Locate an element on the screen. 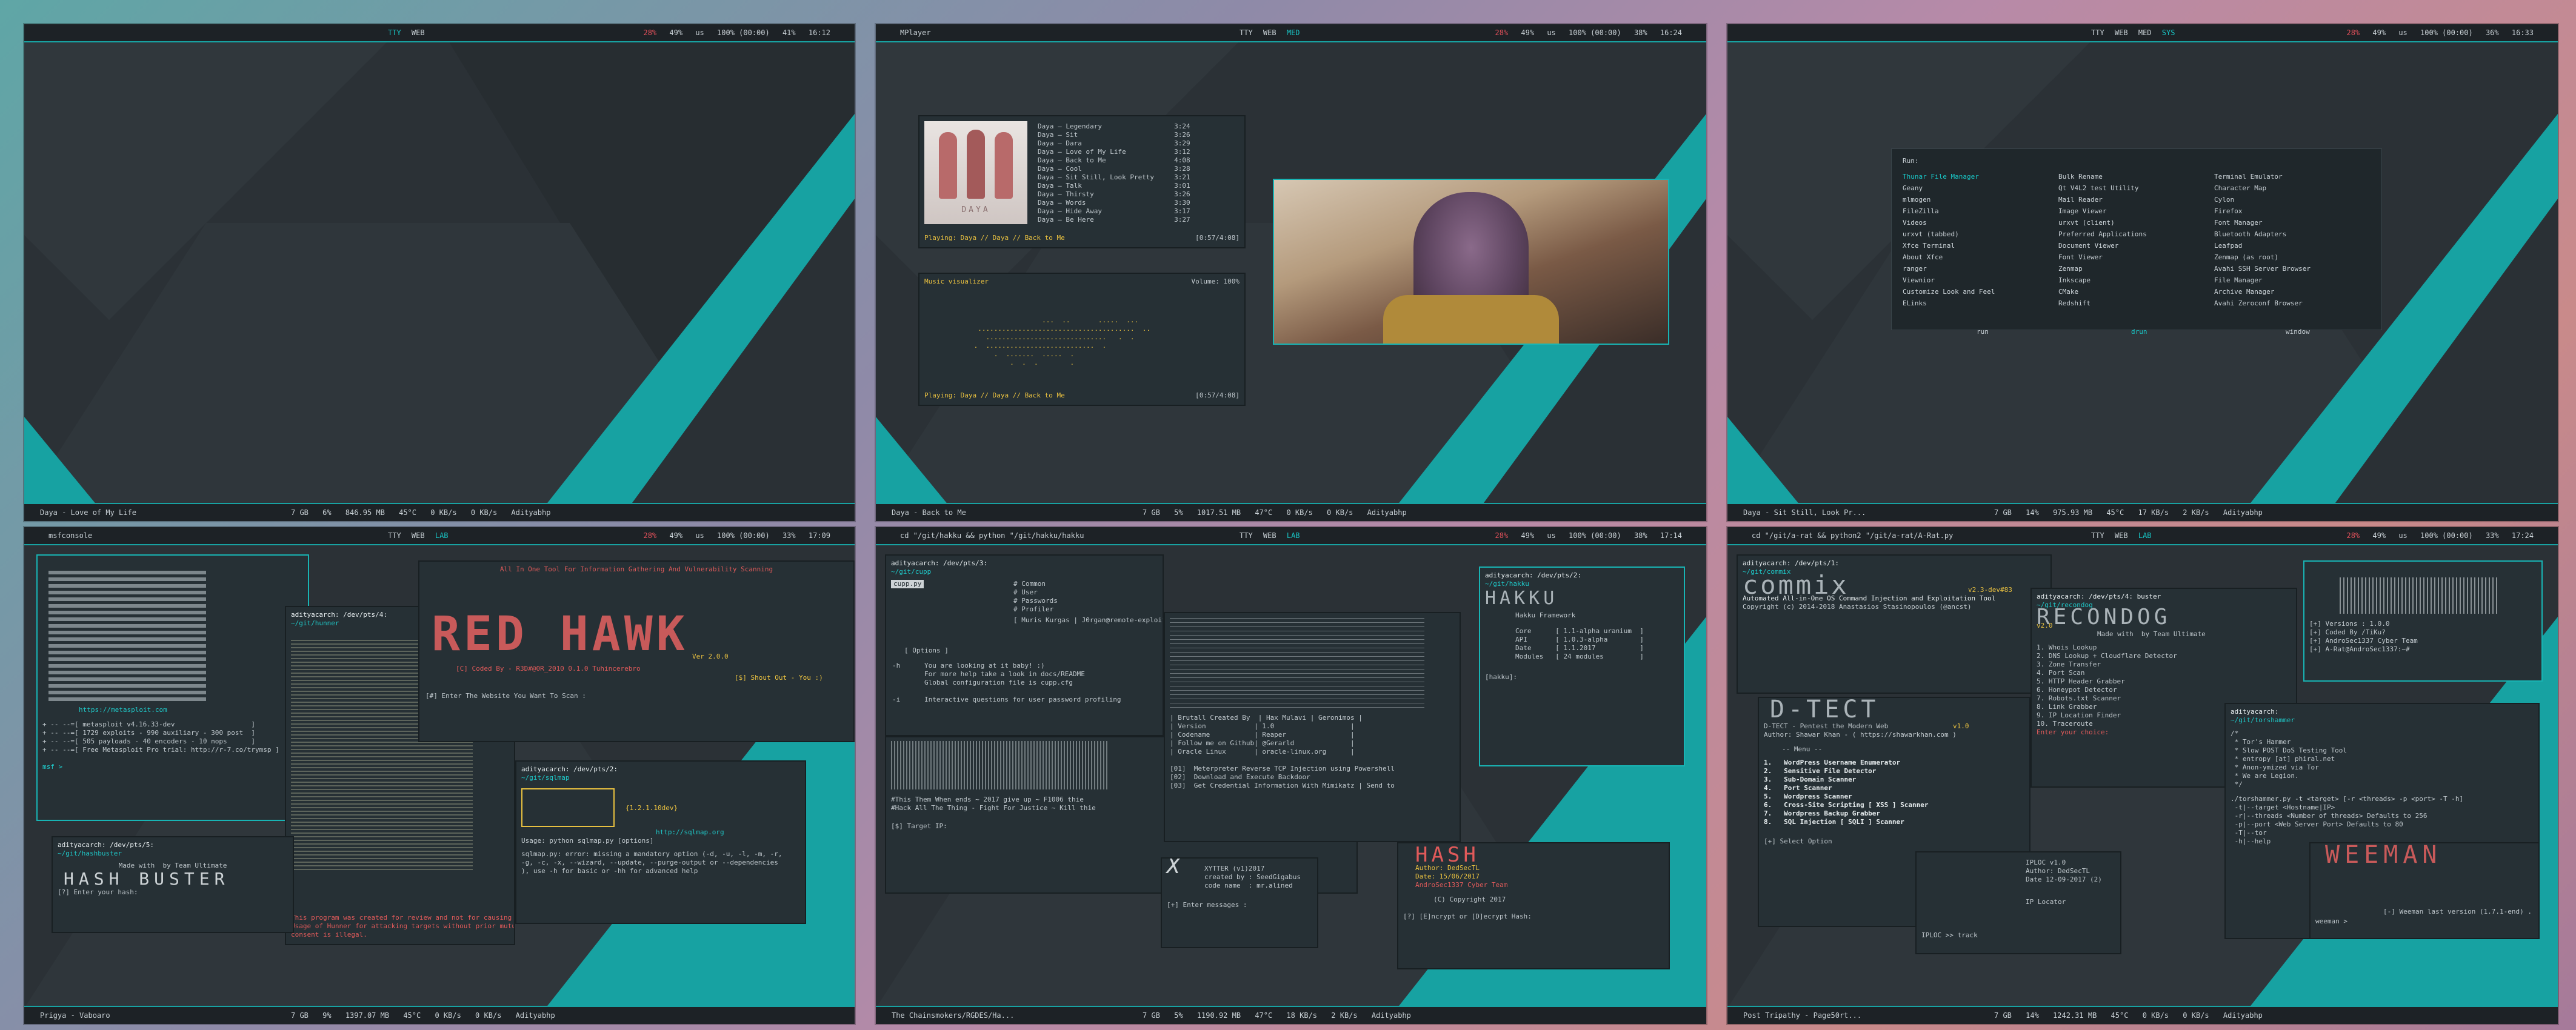 This screenshot has height=1030, width=2576. workspace-switcher: TTY WEB MED SYS is located at coordinates (2136, 32).